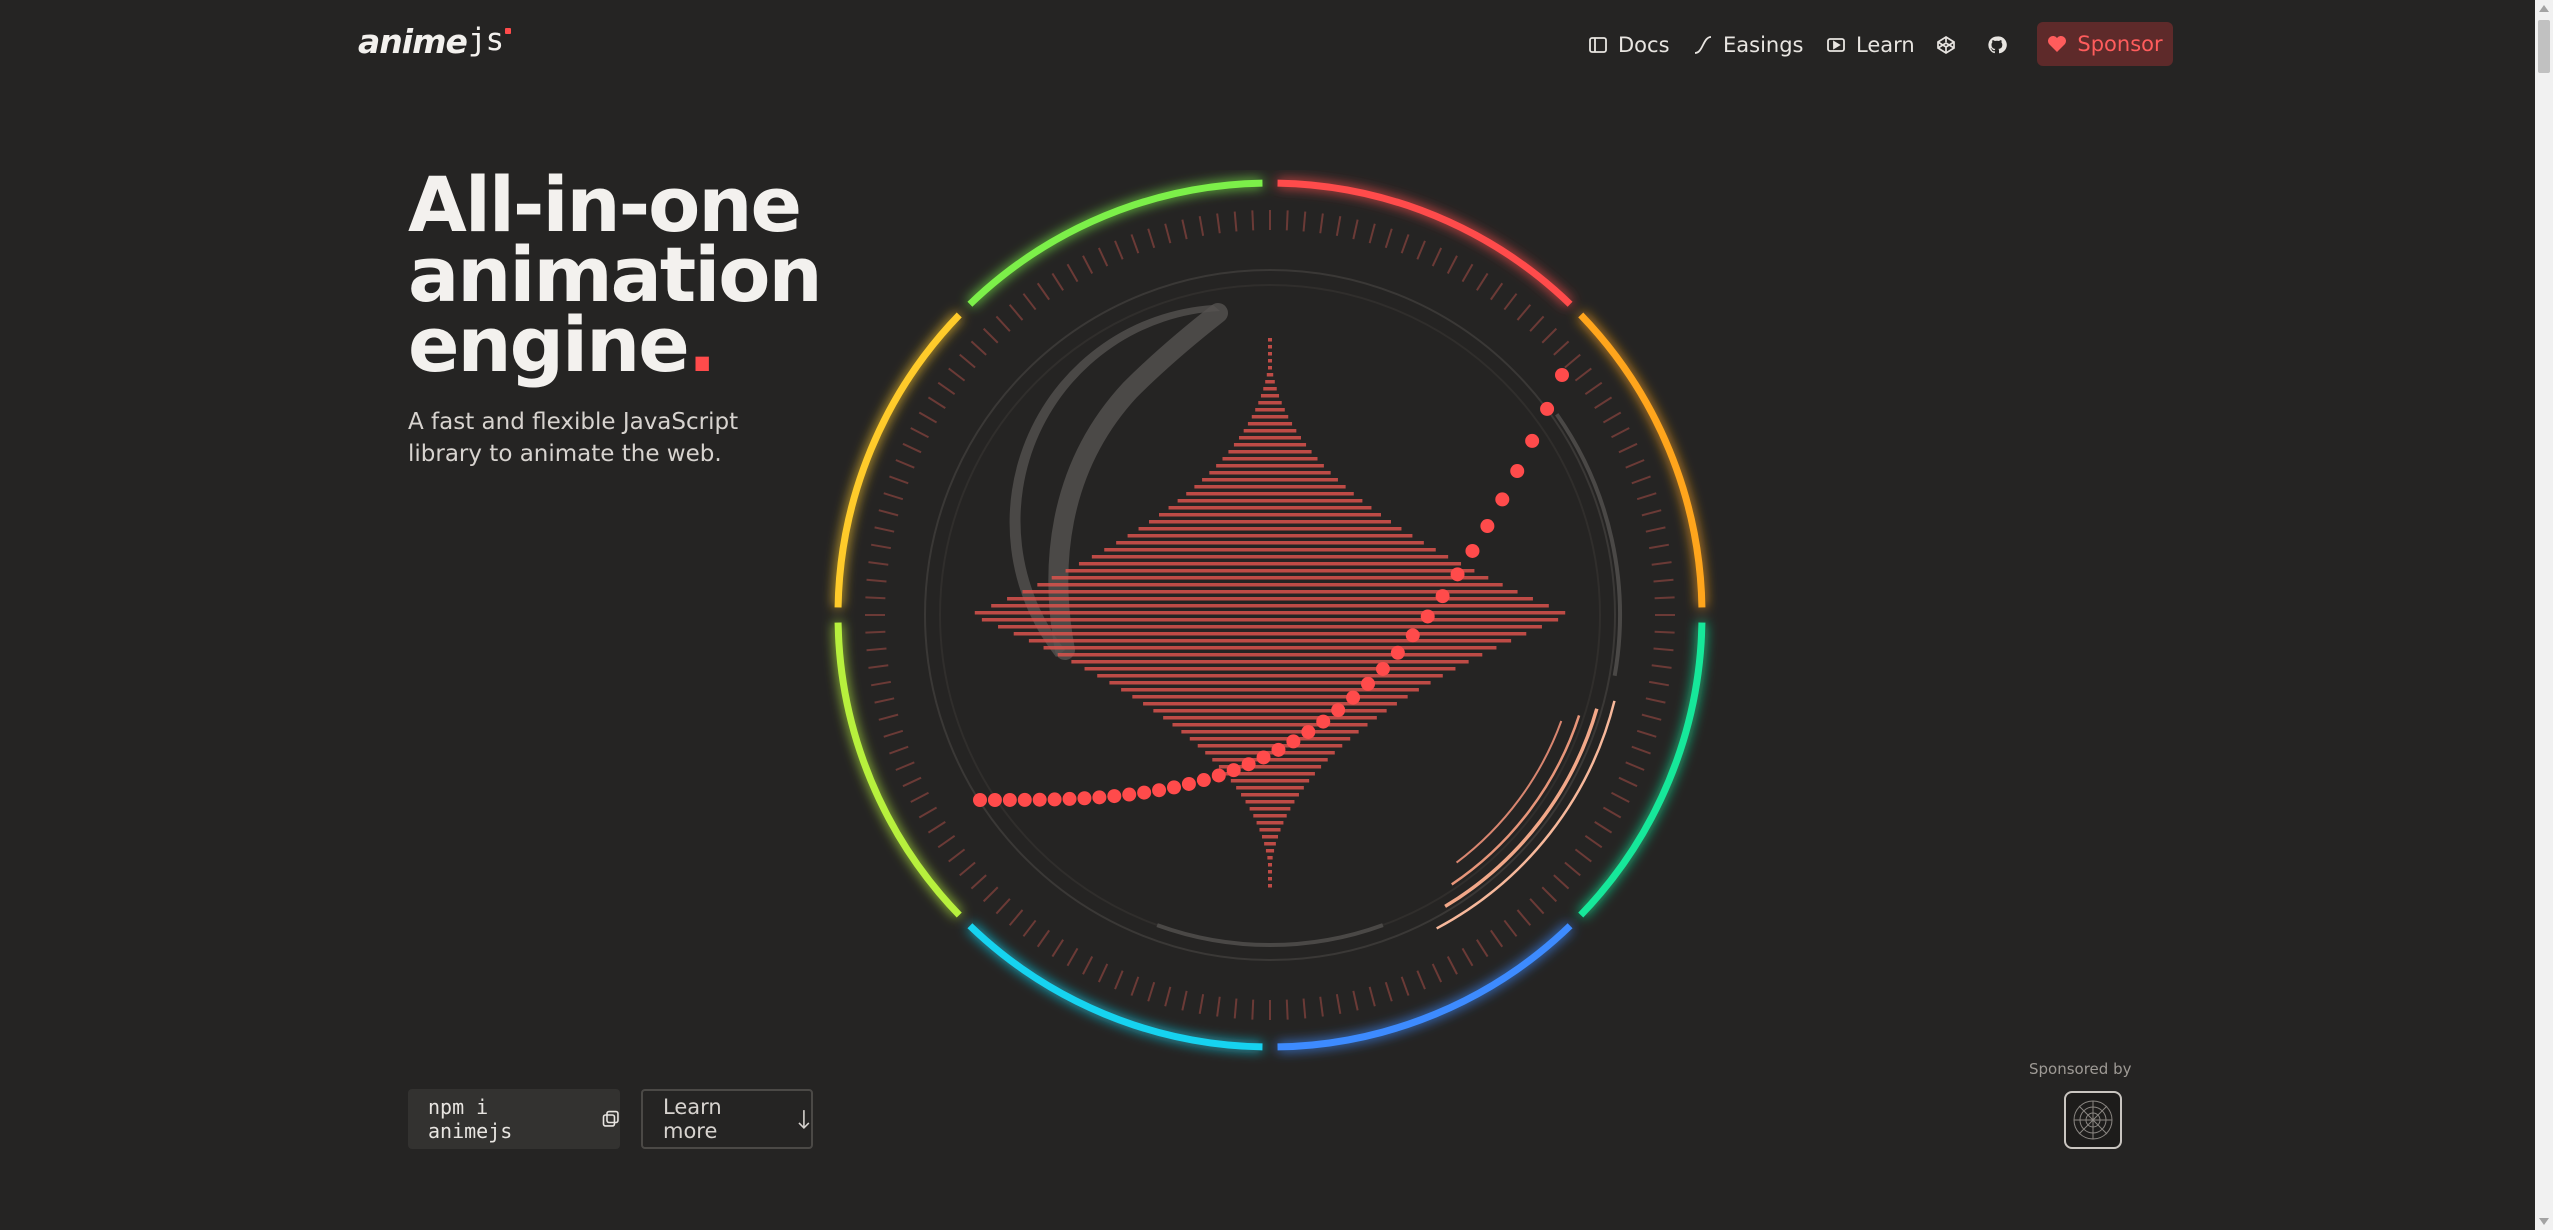 This screenshot has width=2553, height=1230. I want to click on page-scrollbar, so click(2544, 615).